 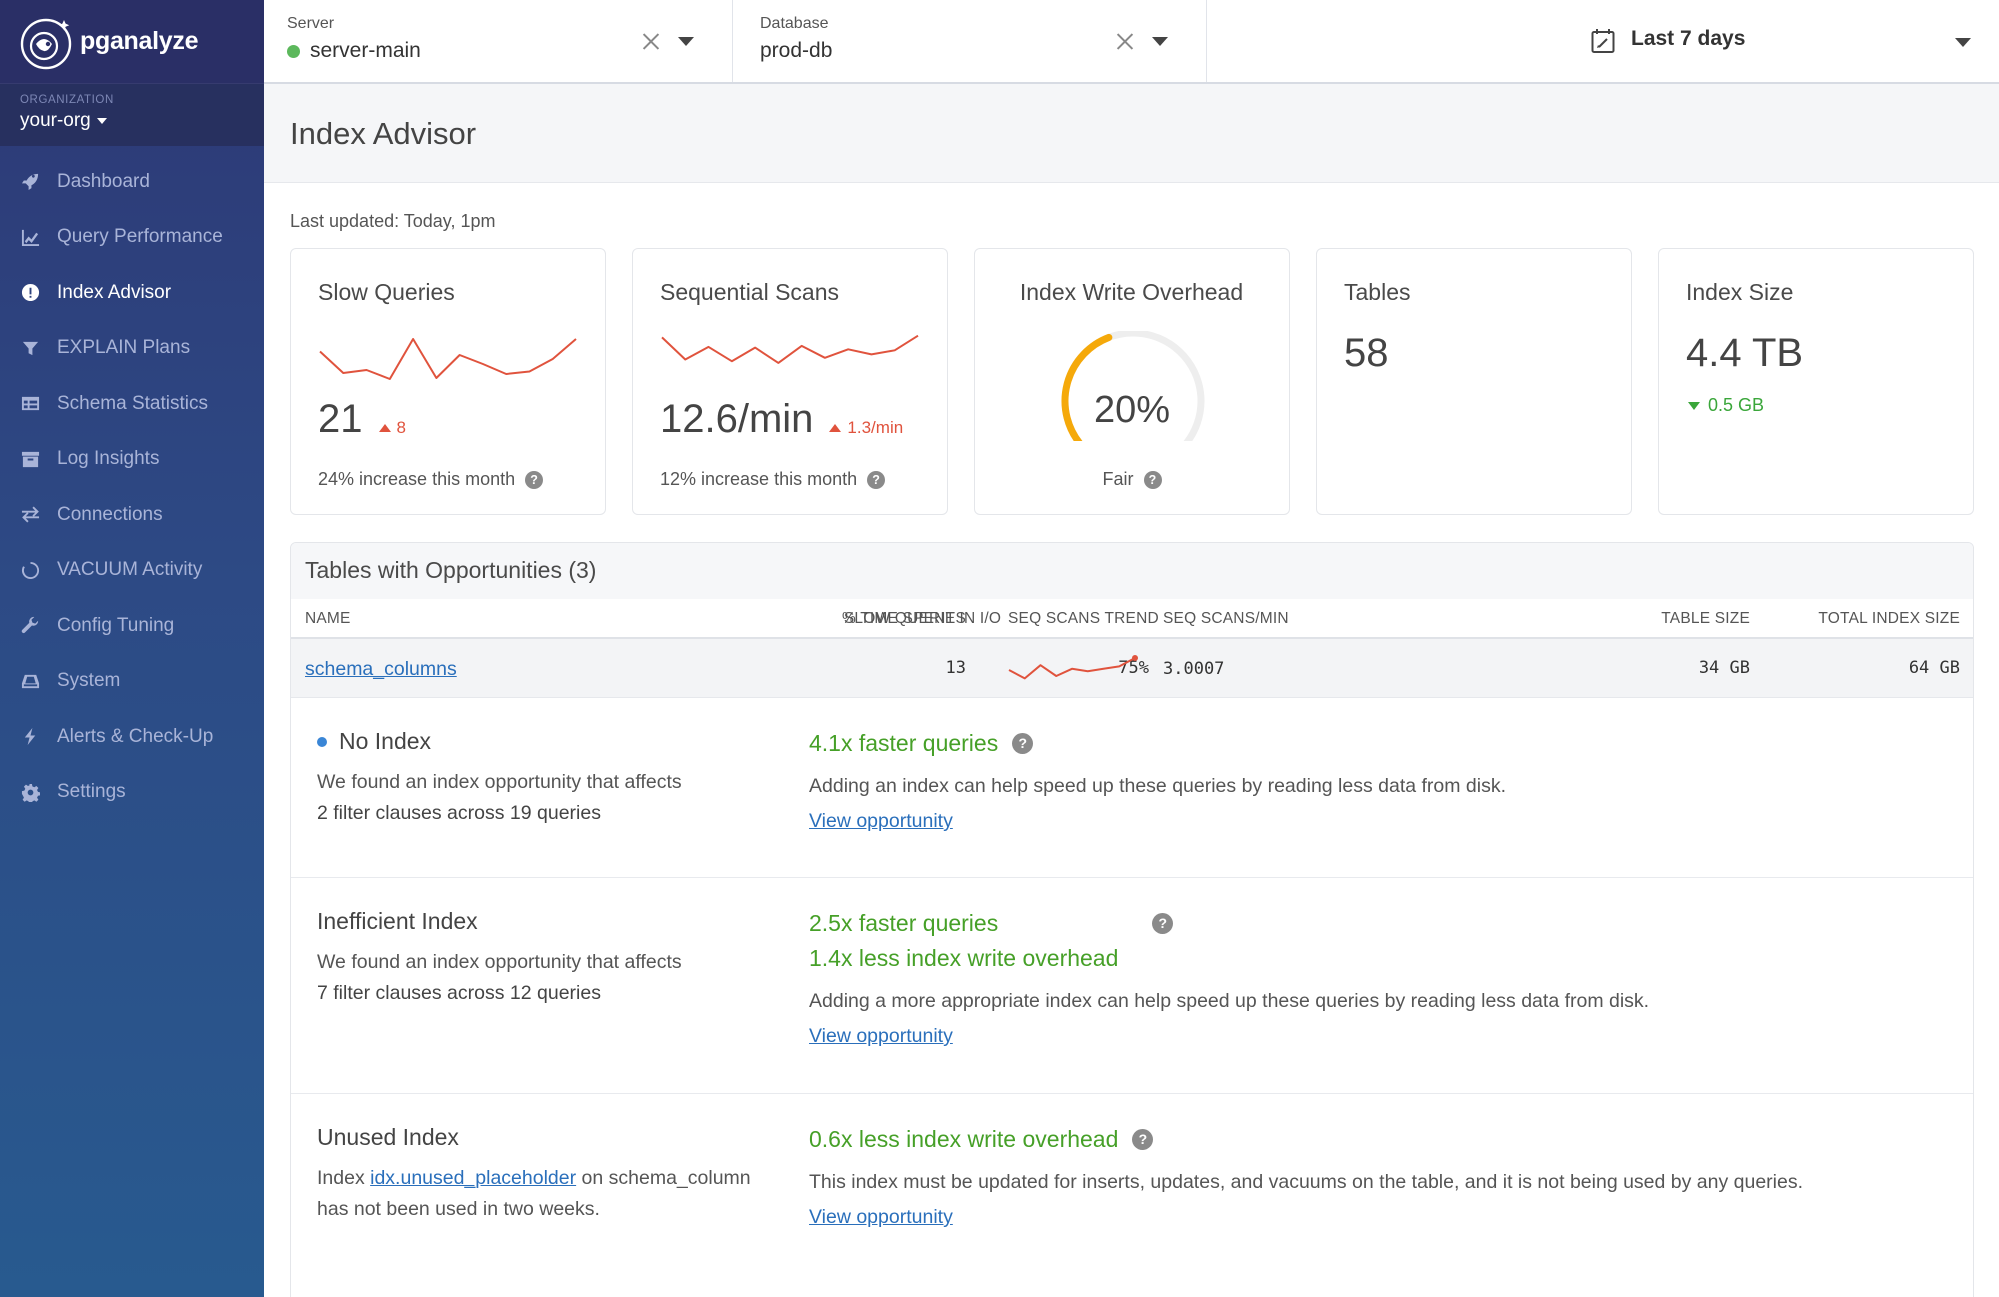 What do you see at coordinates (970, 41) in the screenshot?
I see `database-select: Database prod-db` at bounding box center [970, 41].